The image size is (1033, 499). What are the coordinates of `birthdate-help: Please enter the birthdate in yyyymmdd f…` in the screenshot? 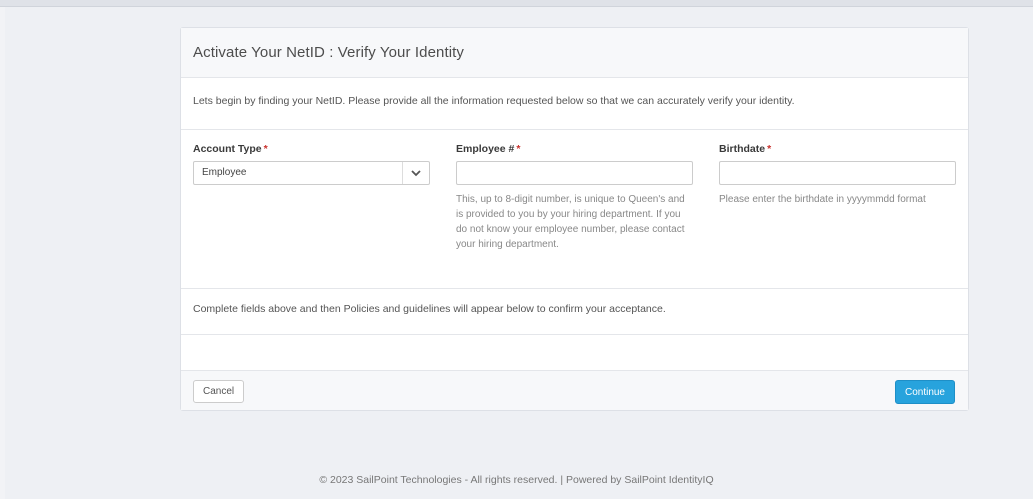 It's located at (822, 199).